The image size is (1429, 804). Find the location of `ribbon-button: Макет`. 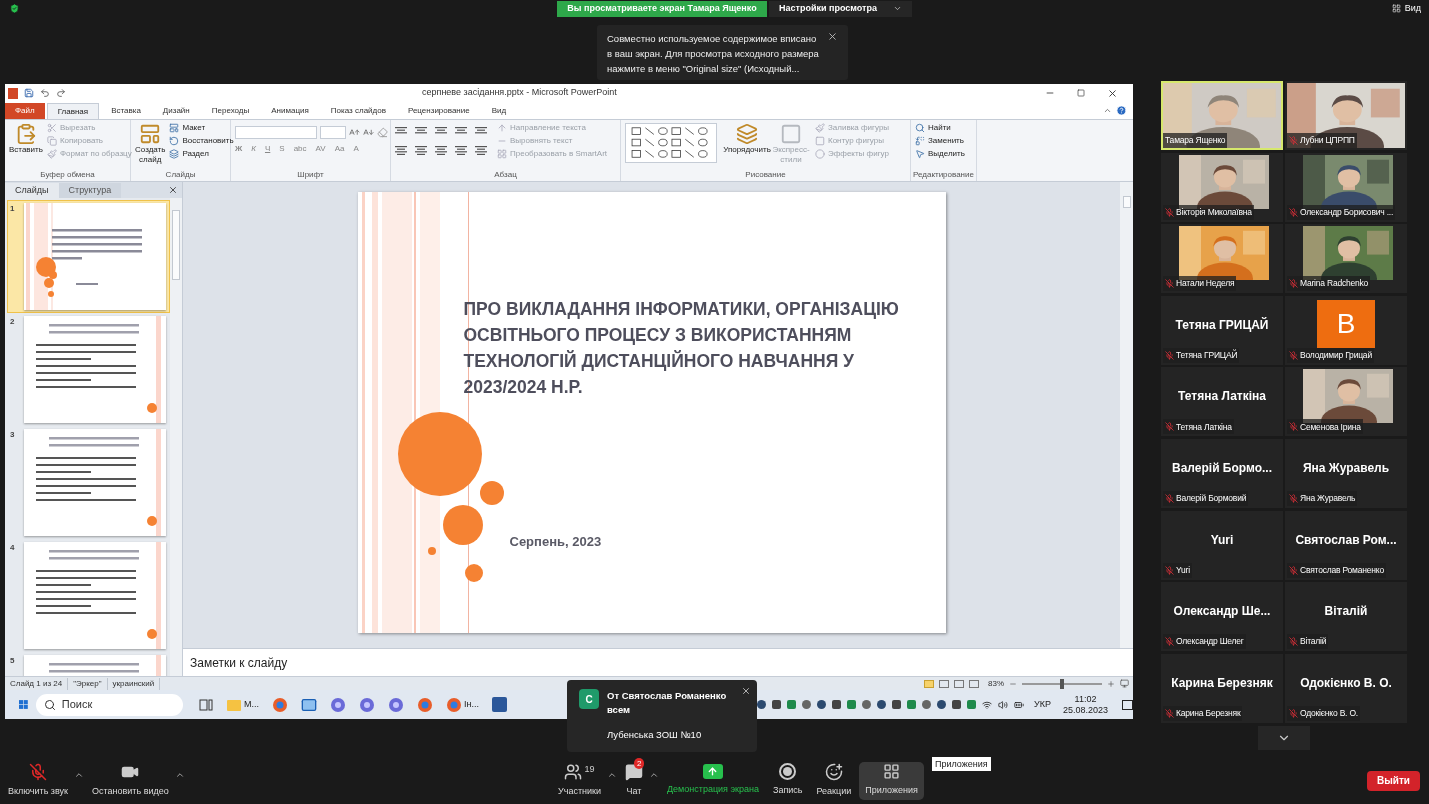

ribbon-button: Макет is located at coordinates (201, 128).